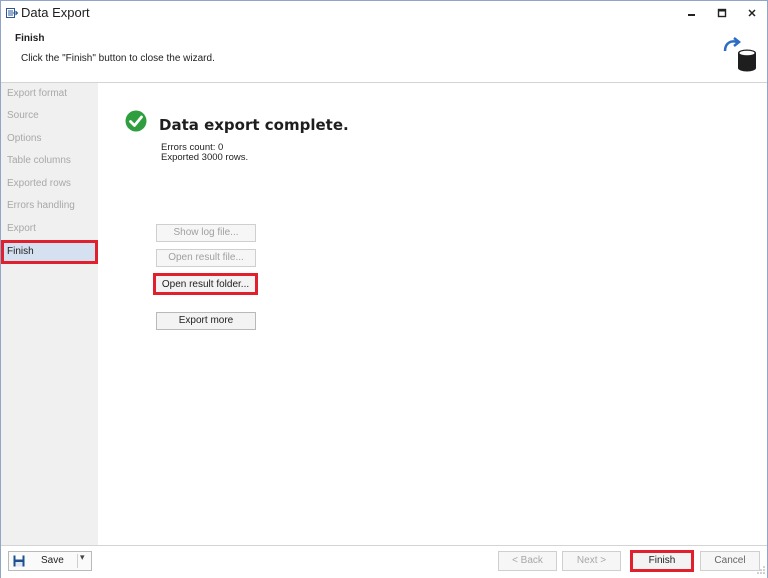  I want to click on minimize-icon, so click(691, 15).